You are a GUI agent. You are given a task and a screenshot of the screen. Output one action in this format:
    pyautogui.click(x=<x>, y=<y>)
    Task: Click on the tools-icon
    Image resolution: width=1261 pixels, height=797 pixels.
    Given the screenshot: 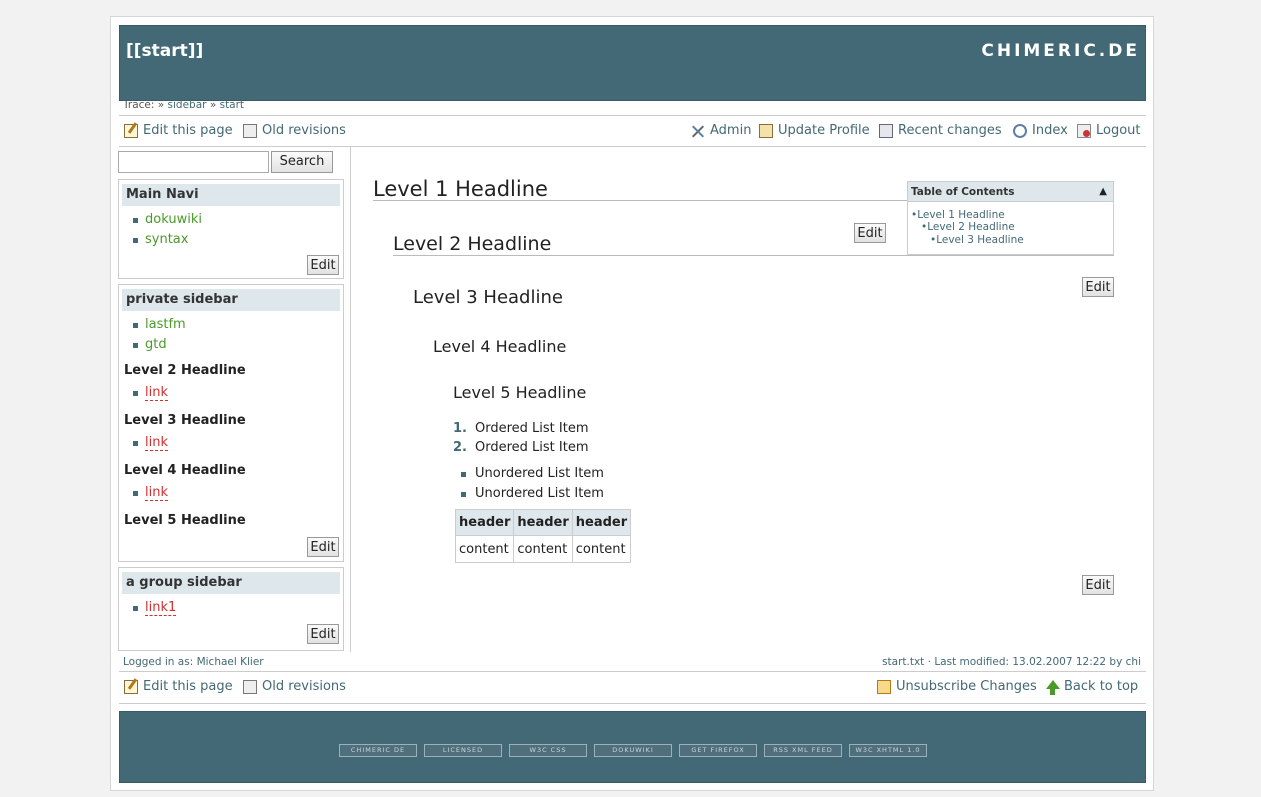 What is the action you would take?
    pyautogui.click(x=698, y=131)
    